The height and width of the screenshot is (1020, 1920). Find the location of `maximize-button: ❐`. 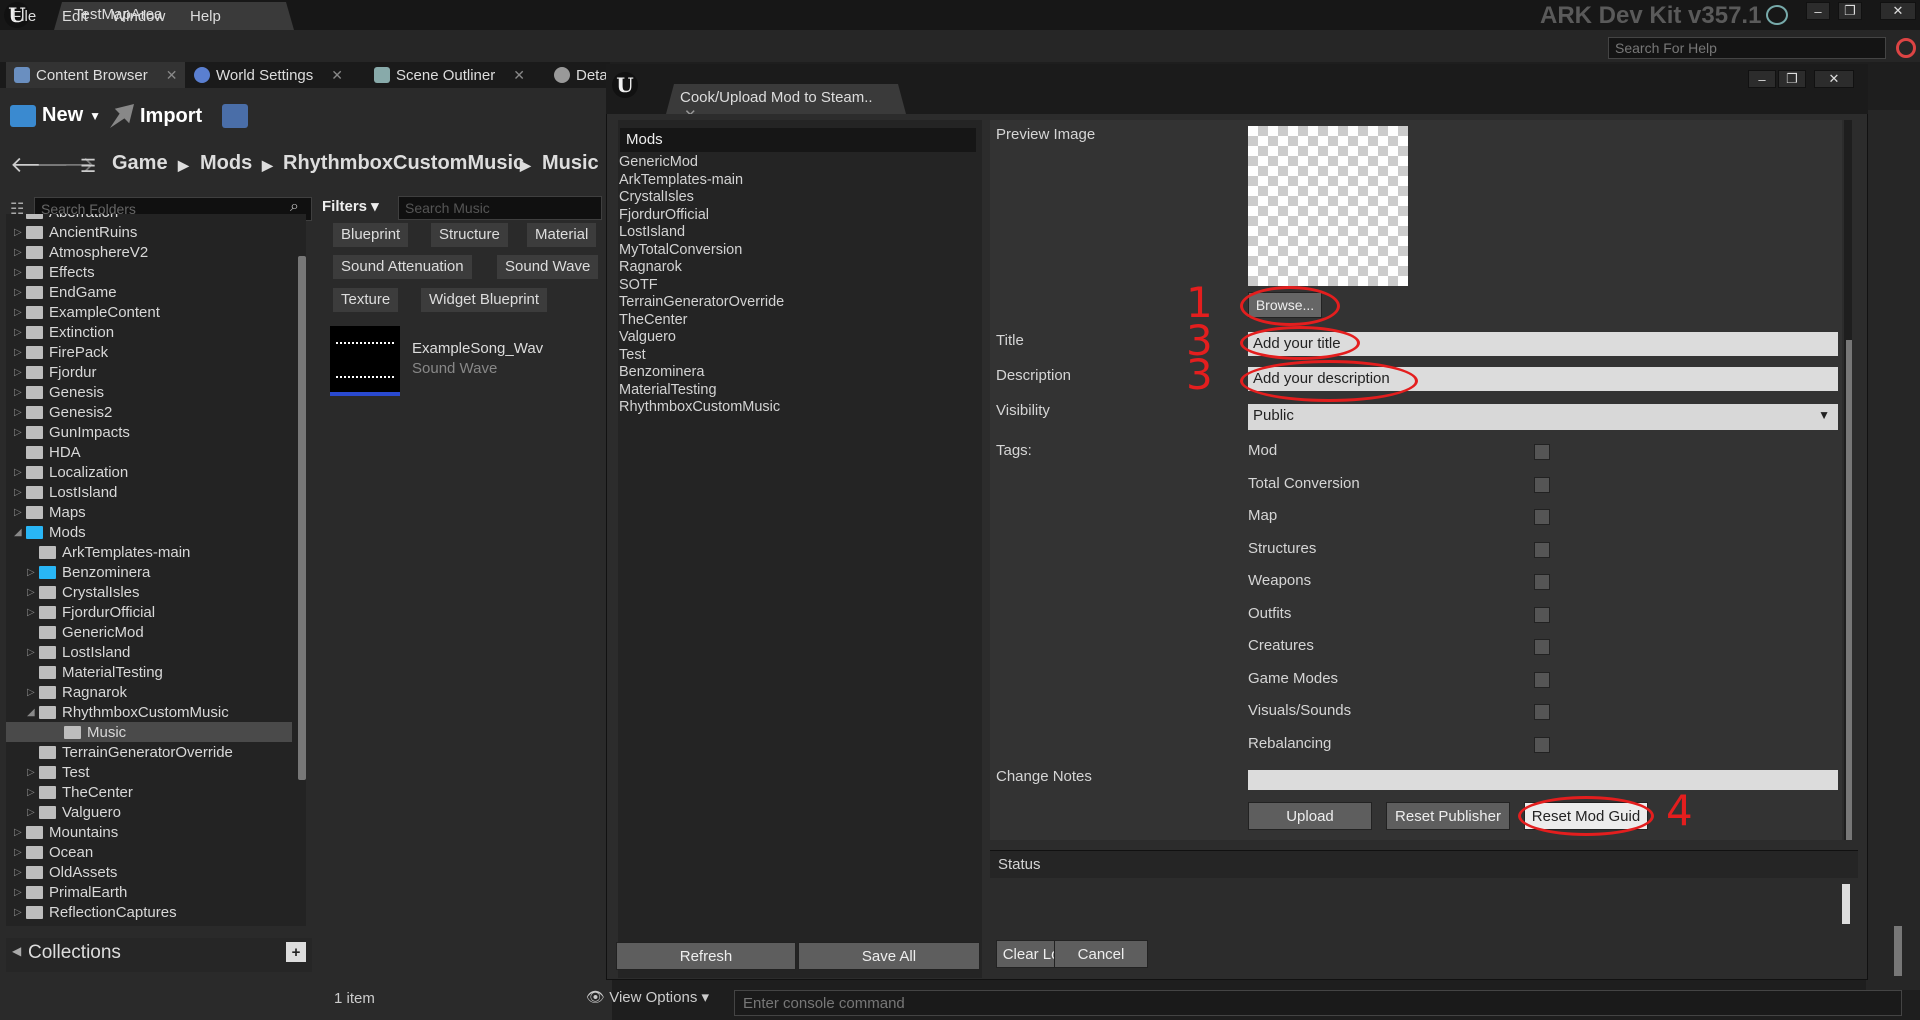

maximize-button: ❐ is located at coordinates (1850, 11).